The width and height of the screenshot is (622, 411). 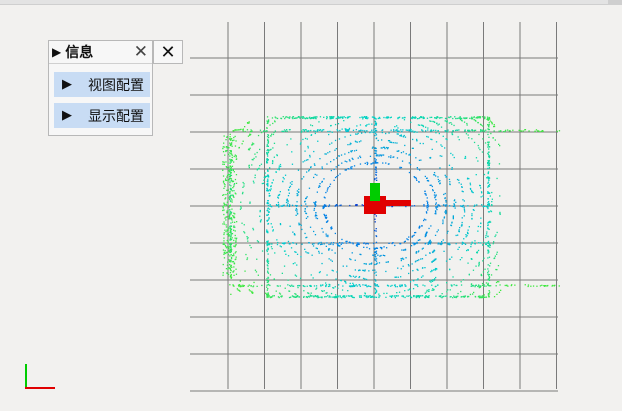 I want to click on display-config-button: ▶ 显示配置, so click(x=102, y=115).